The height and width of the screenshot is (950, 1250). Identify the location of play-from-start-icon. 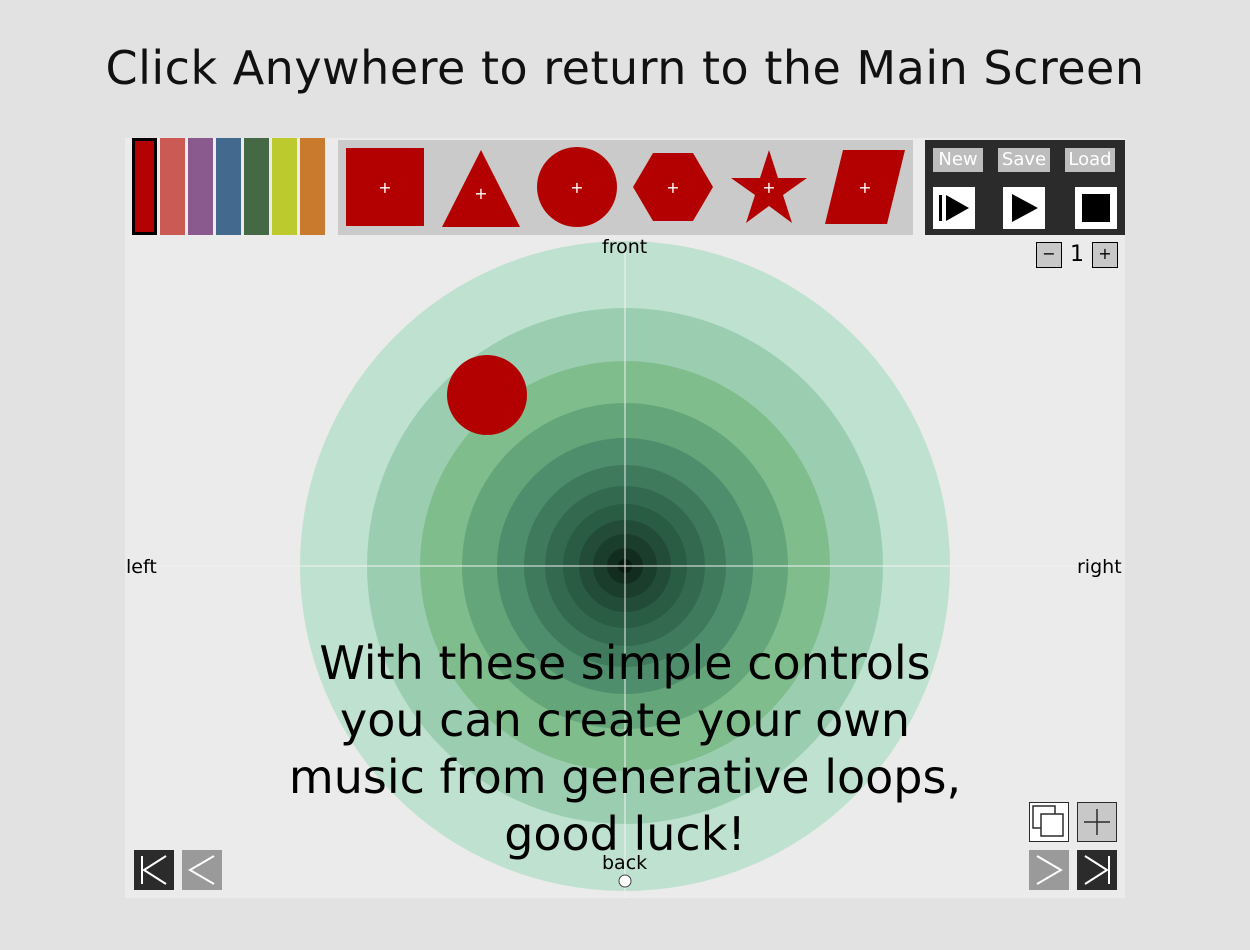
(954, 208).